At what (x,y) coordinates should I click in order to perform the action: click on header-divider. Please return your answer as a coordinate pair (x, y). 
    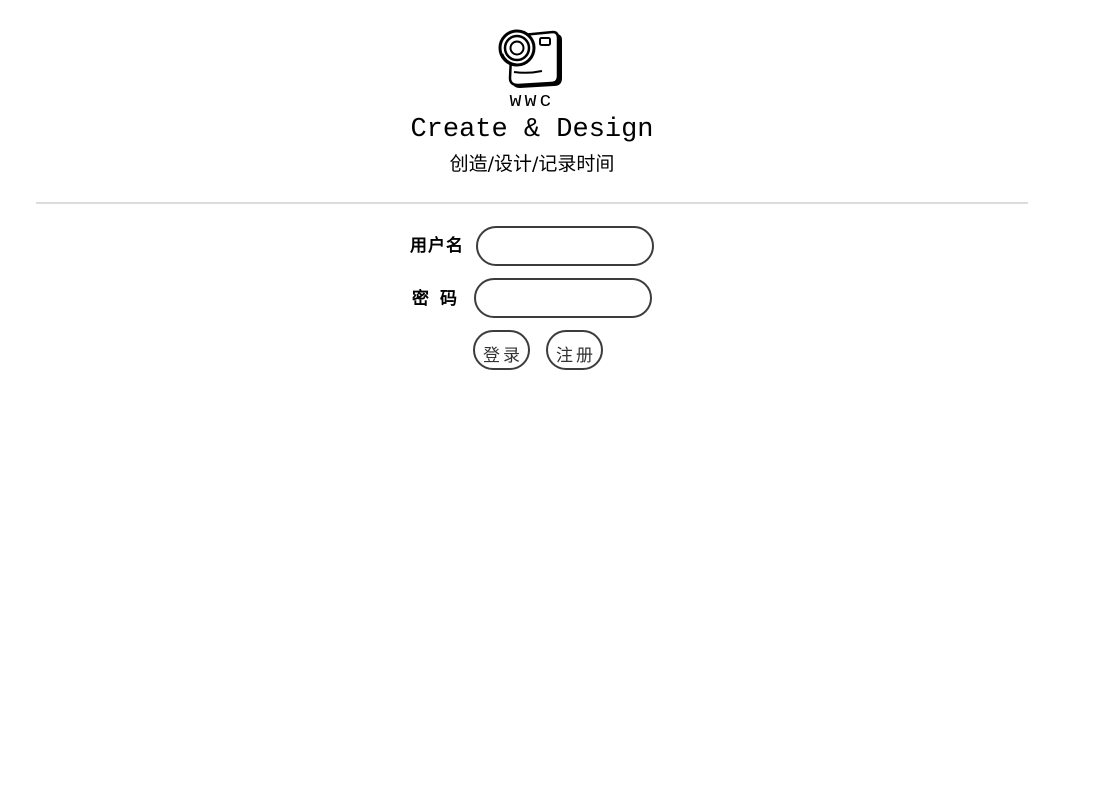
    Looking at the image, I should click on (532, 203).